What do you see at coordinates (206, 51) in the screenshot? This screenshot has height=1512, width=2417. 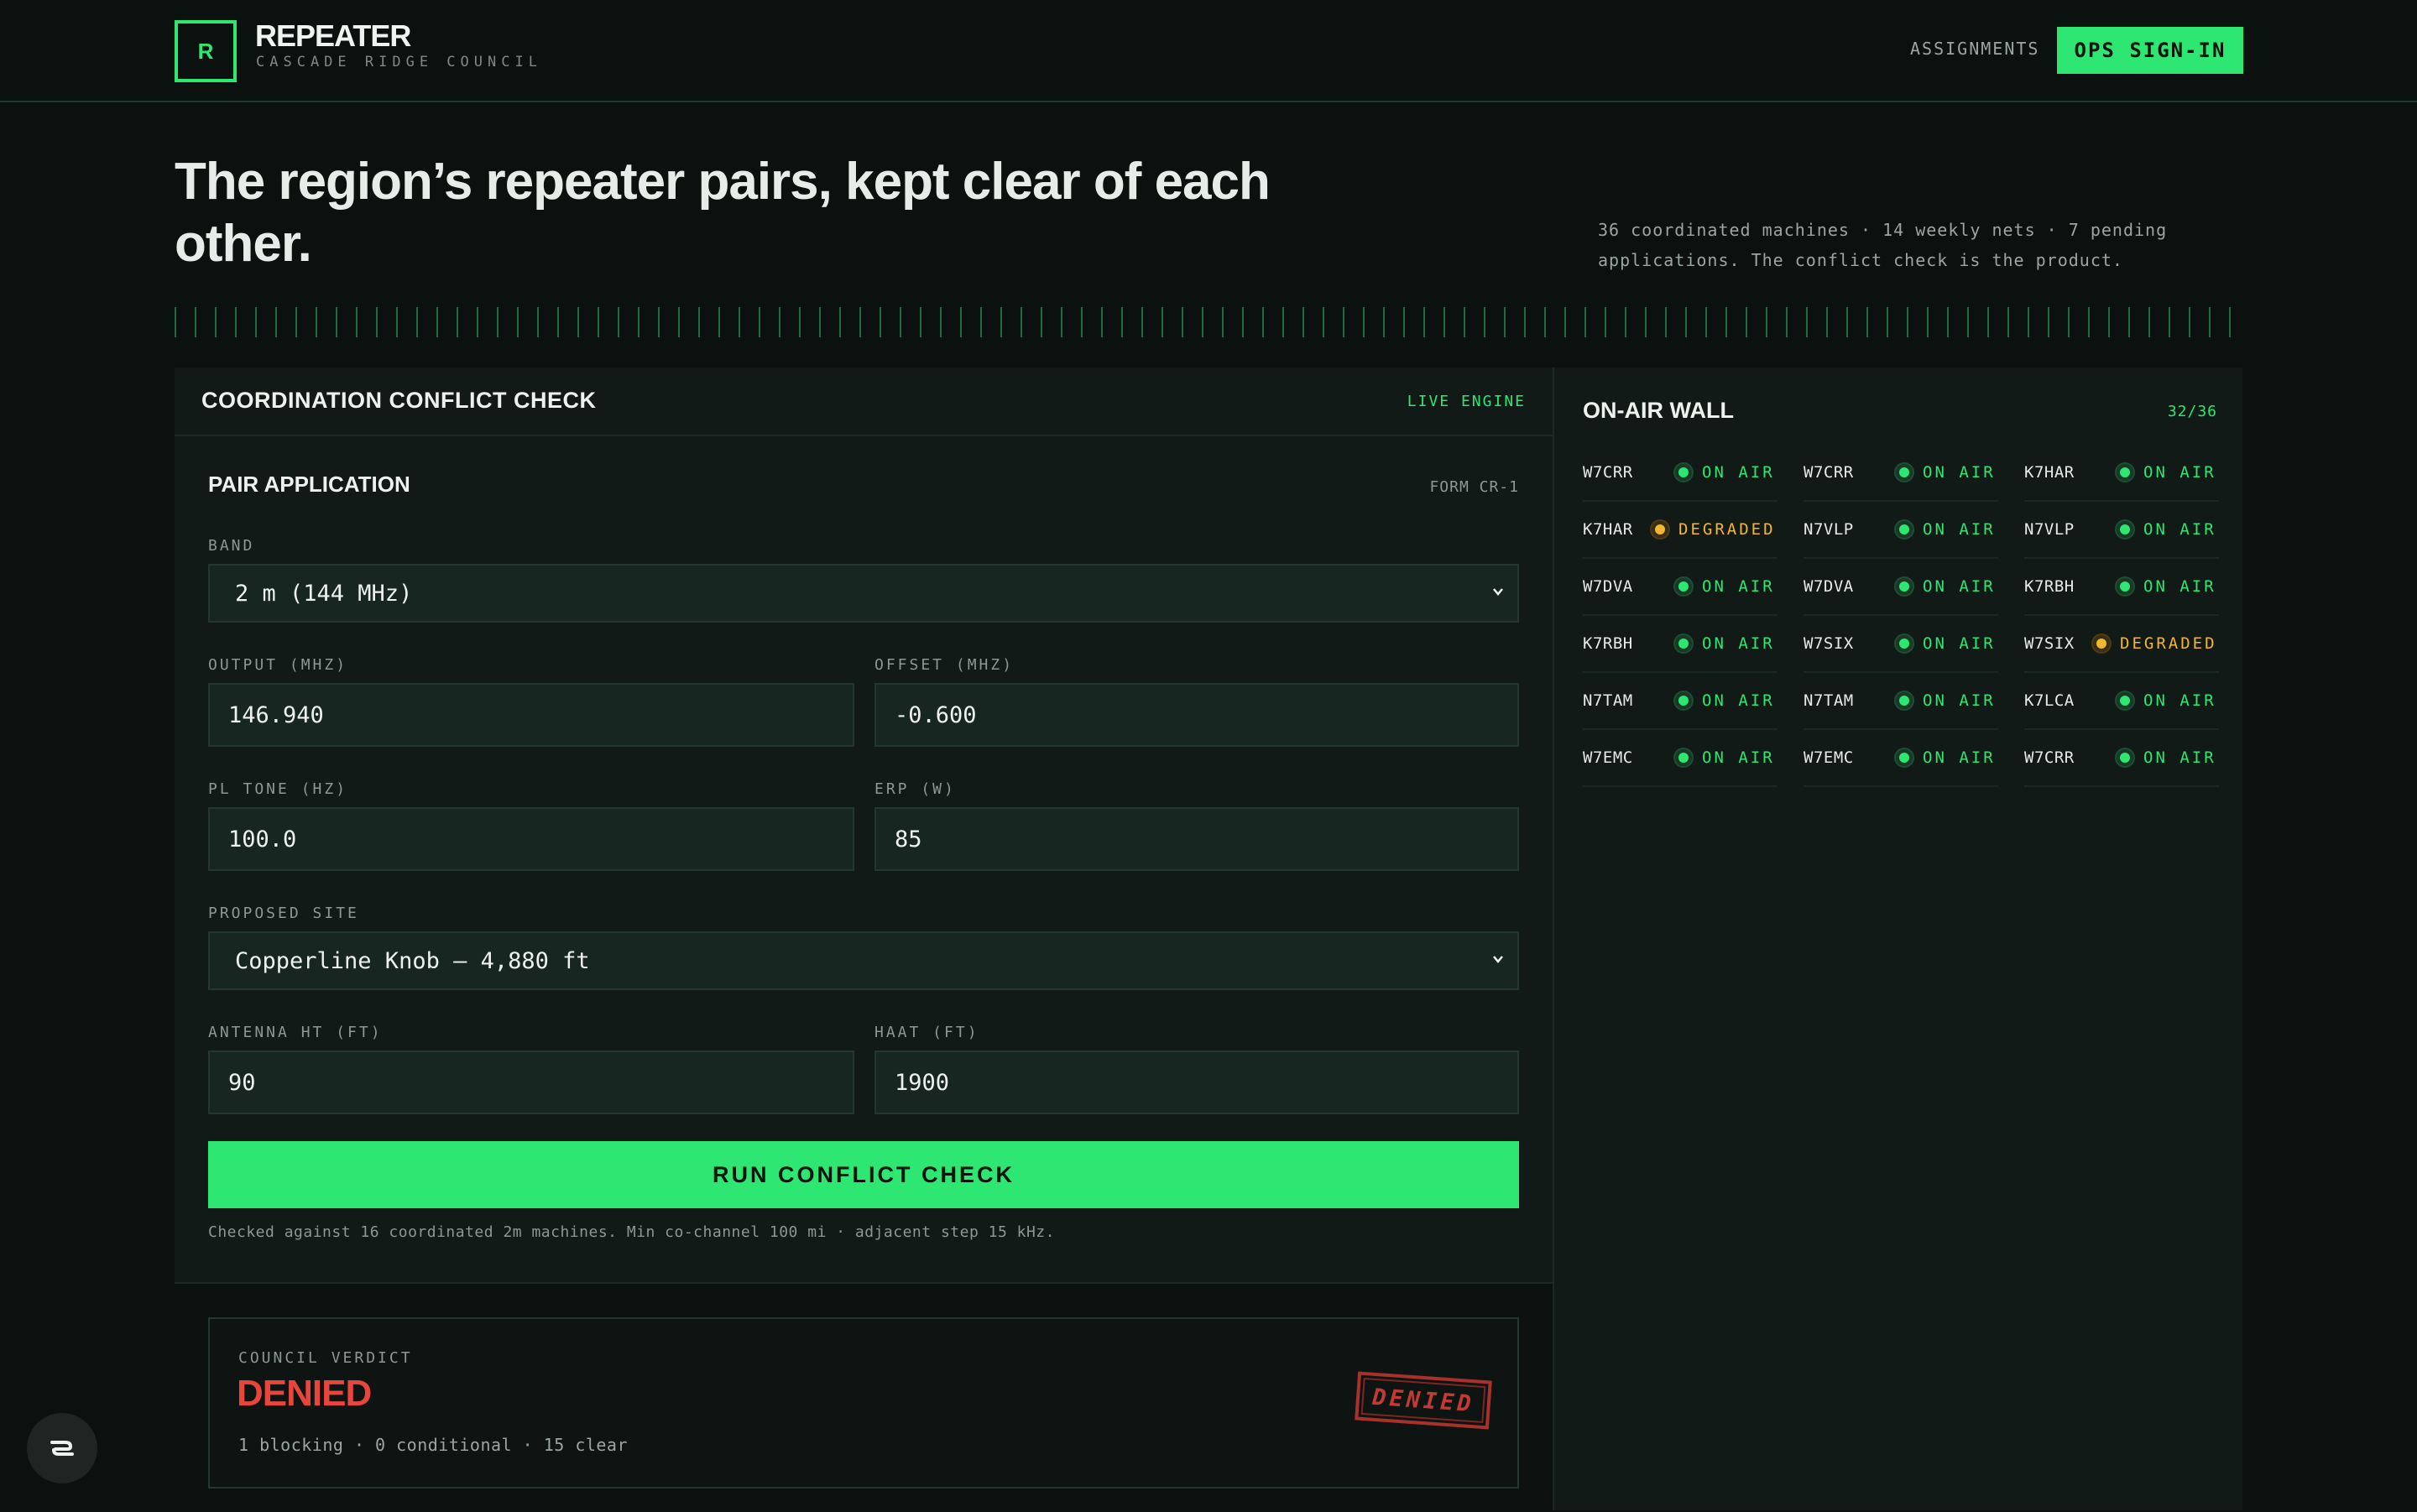 I see `logo-mark: R` at bounding box center [206, 51].